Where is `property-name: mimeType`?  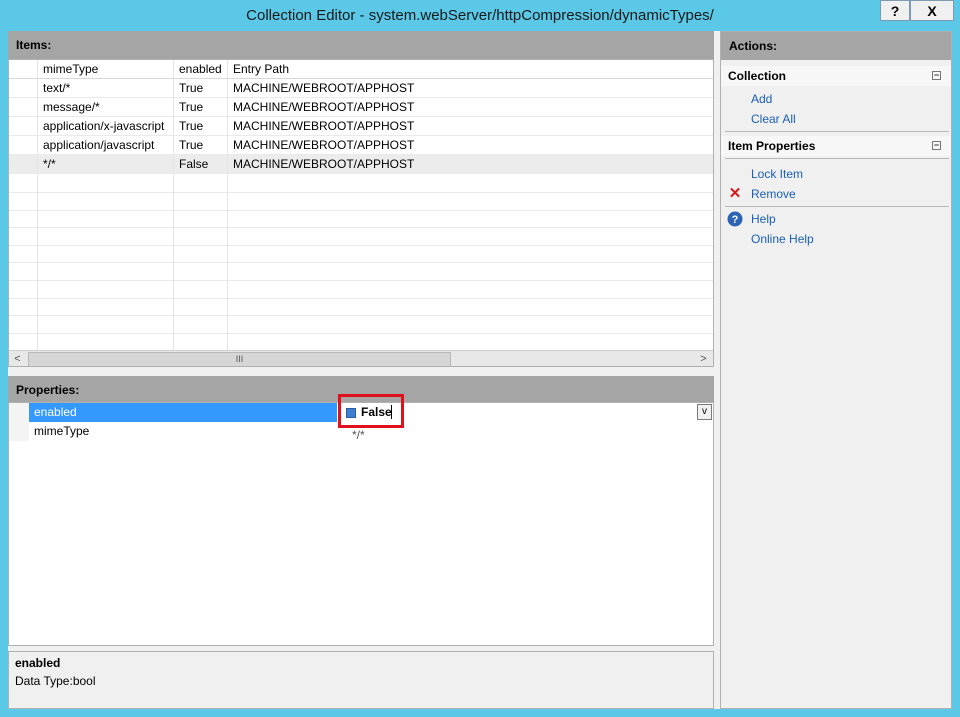
property-name: mimeType is located at coordinates (183, 431).